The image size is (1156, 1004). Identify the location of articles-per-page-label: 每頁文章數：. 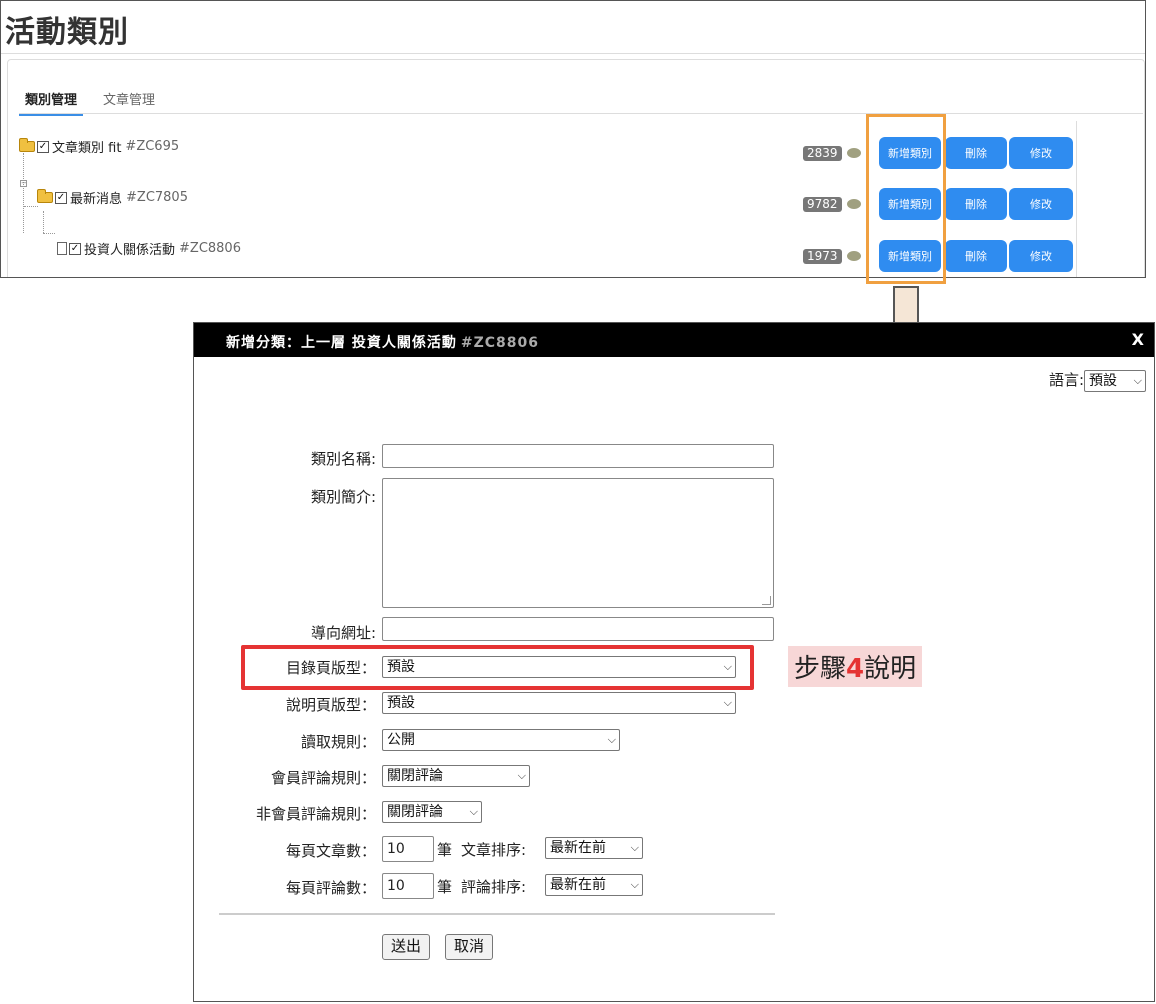
(330, 851).